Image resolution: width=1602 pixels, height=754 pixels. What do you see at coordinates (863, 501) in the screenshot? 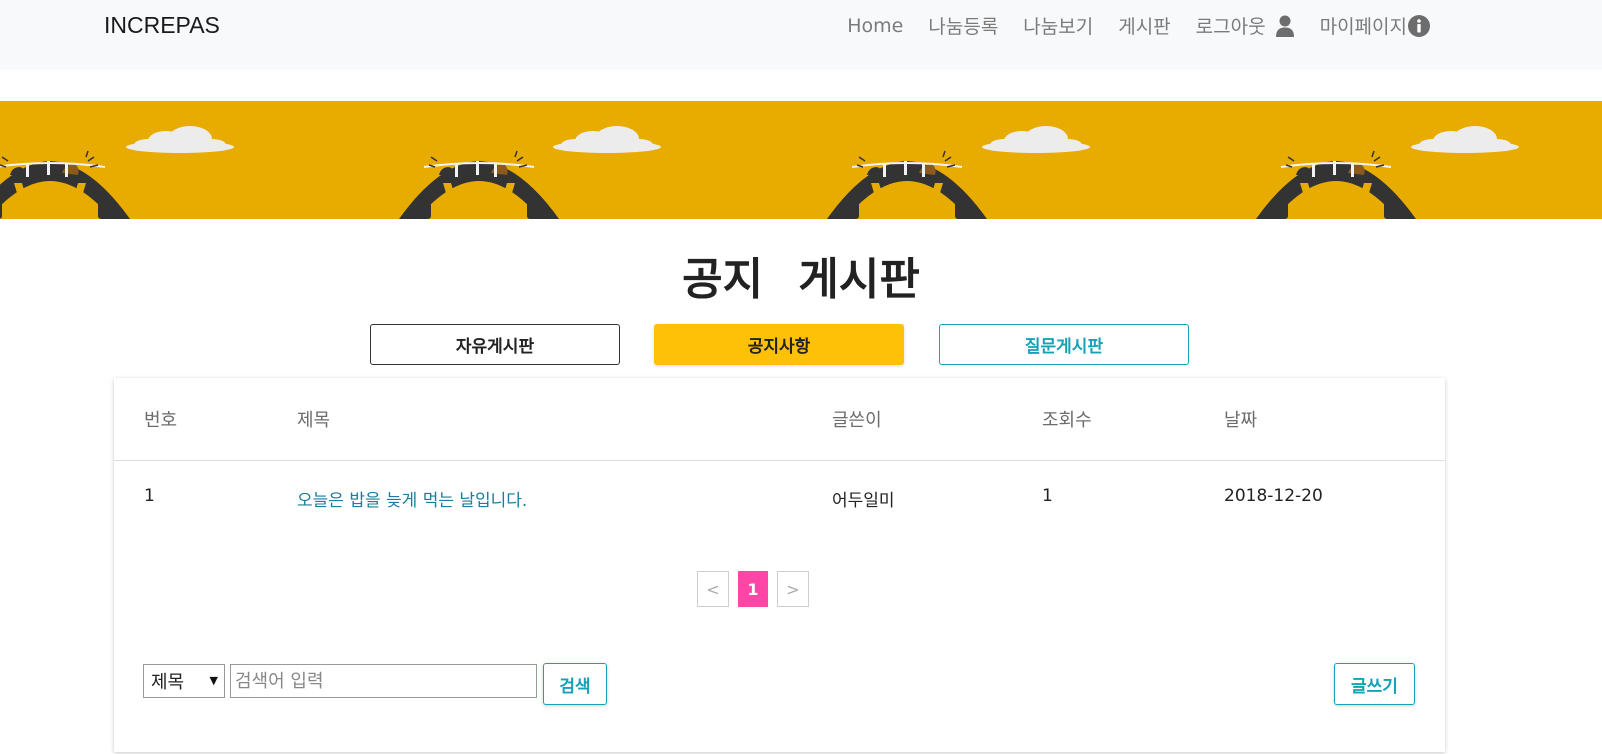
I see `row-author: 어두일미` at bounding box center [863, 501].